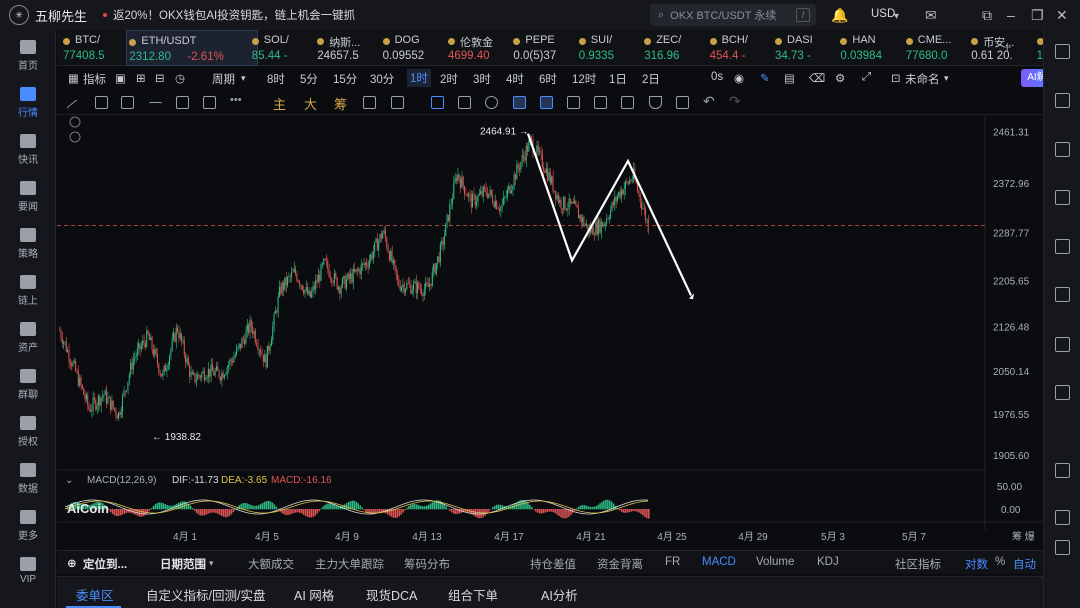 The image size is (1080, 608). Describe the element at coordinates (28, 526) in the screenshot. I see `nav-item: 更多` at that location.